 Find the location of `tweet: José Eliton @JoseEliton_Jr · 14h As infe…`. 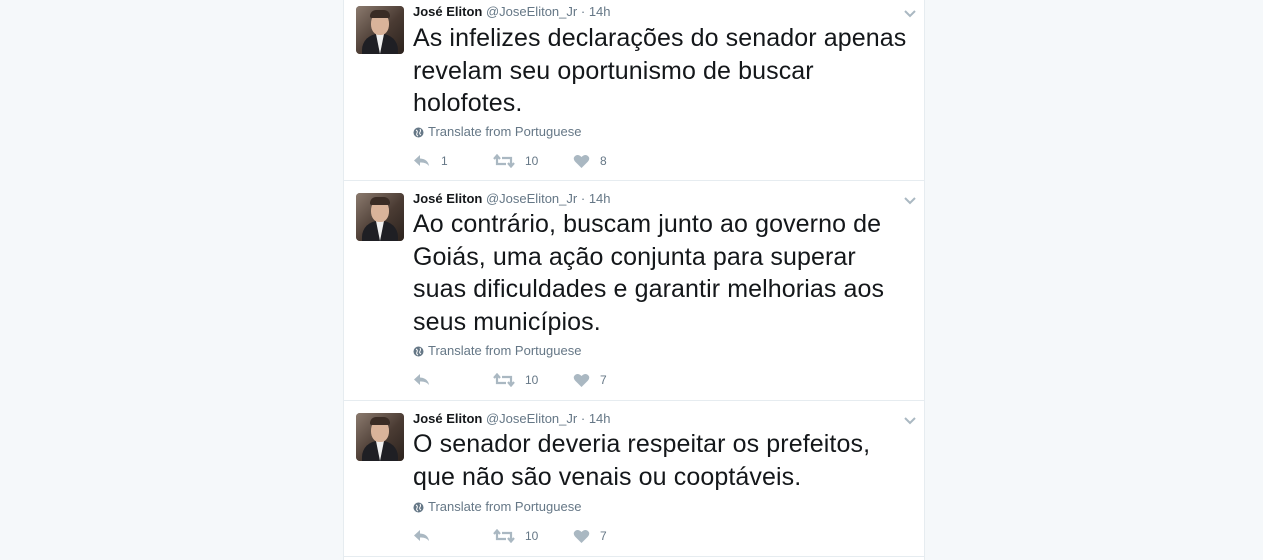

tweet: José Eliton @JoseEliton_Jr · 14h As infe… is located at coordinates (634, 90).